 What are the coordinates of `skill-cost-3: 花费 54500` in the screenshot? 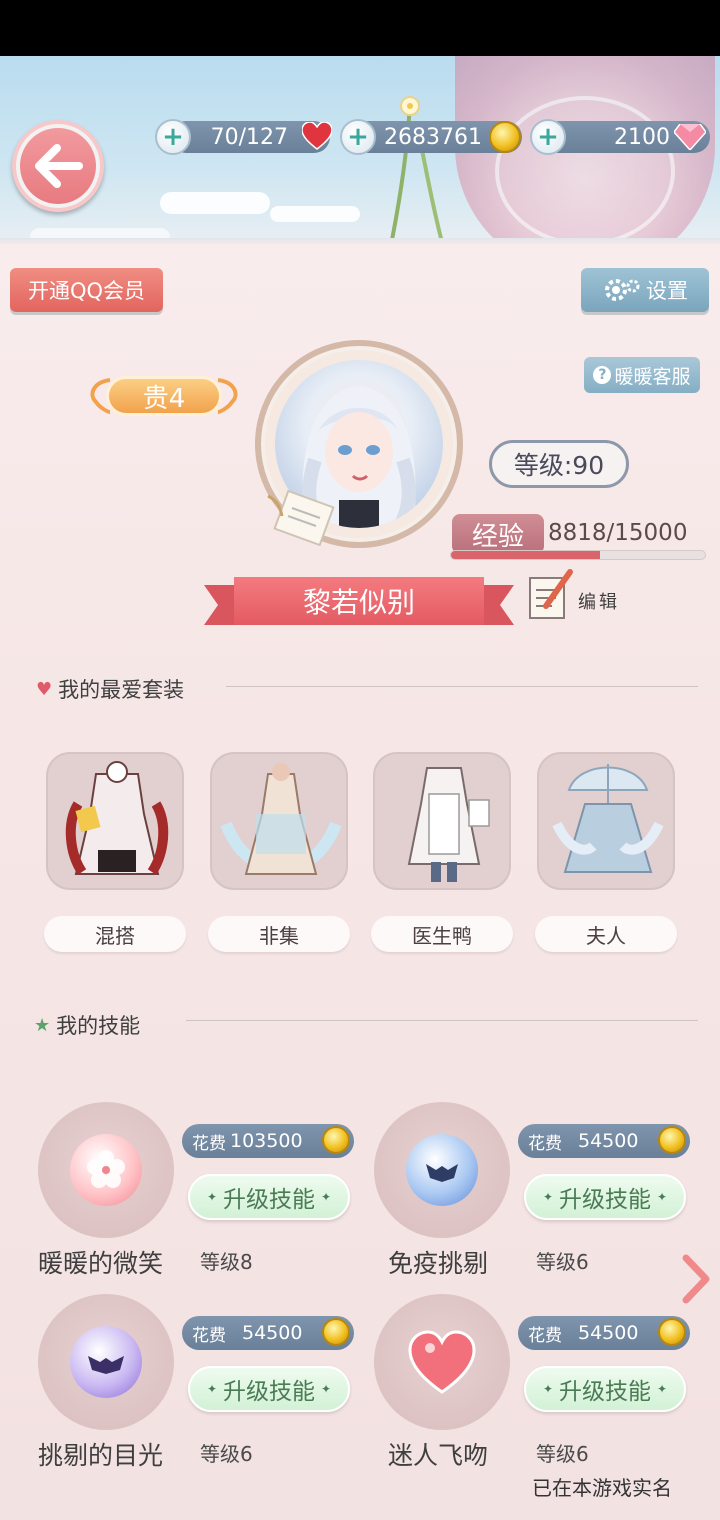 It's located at (268, 1333).